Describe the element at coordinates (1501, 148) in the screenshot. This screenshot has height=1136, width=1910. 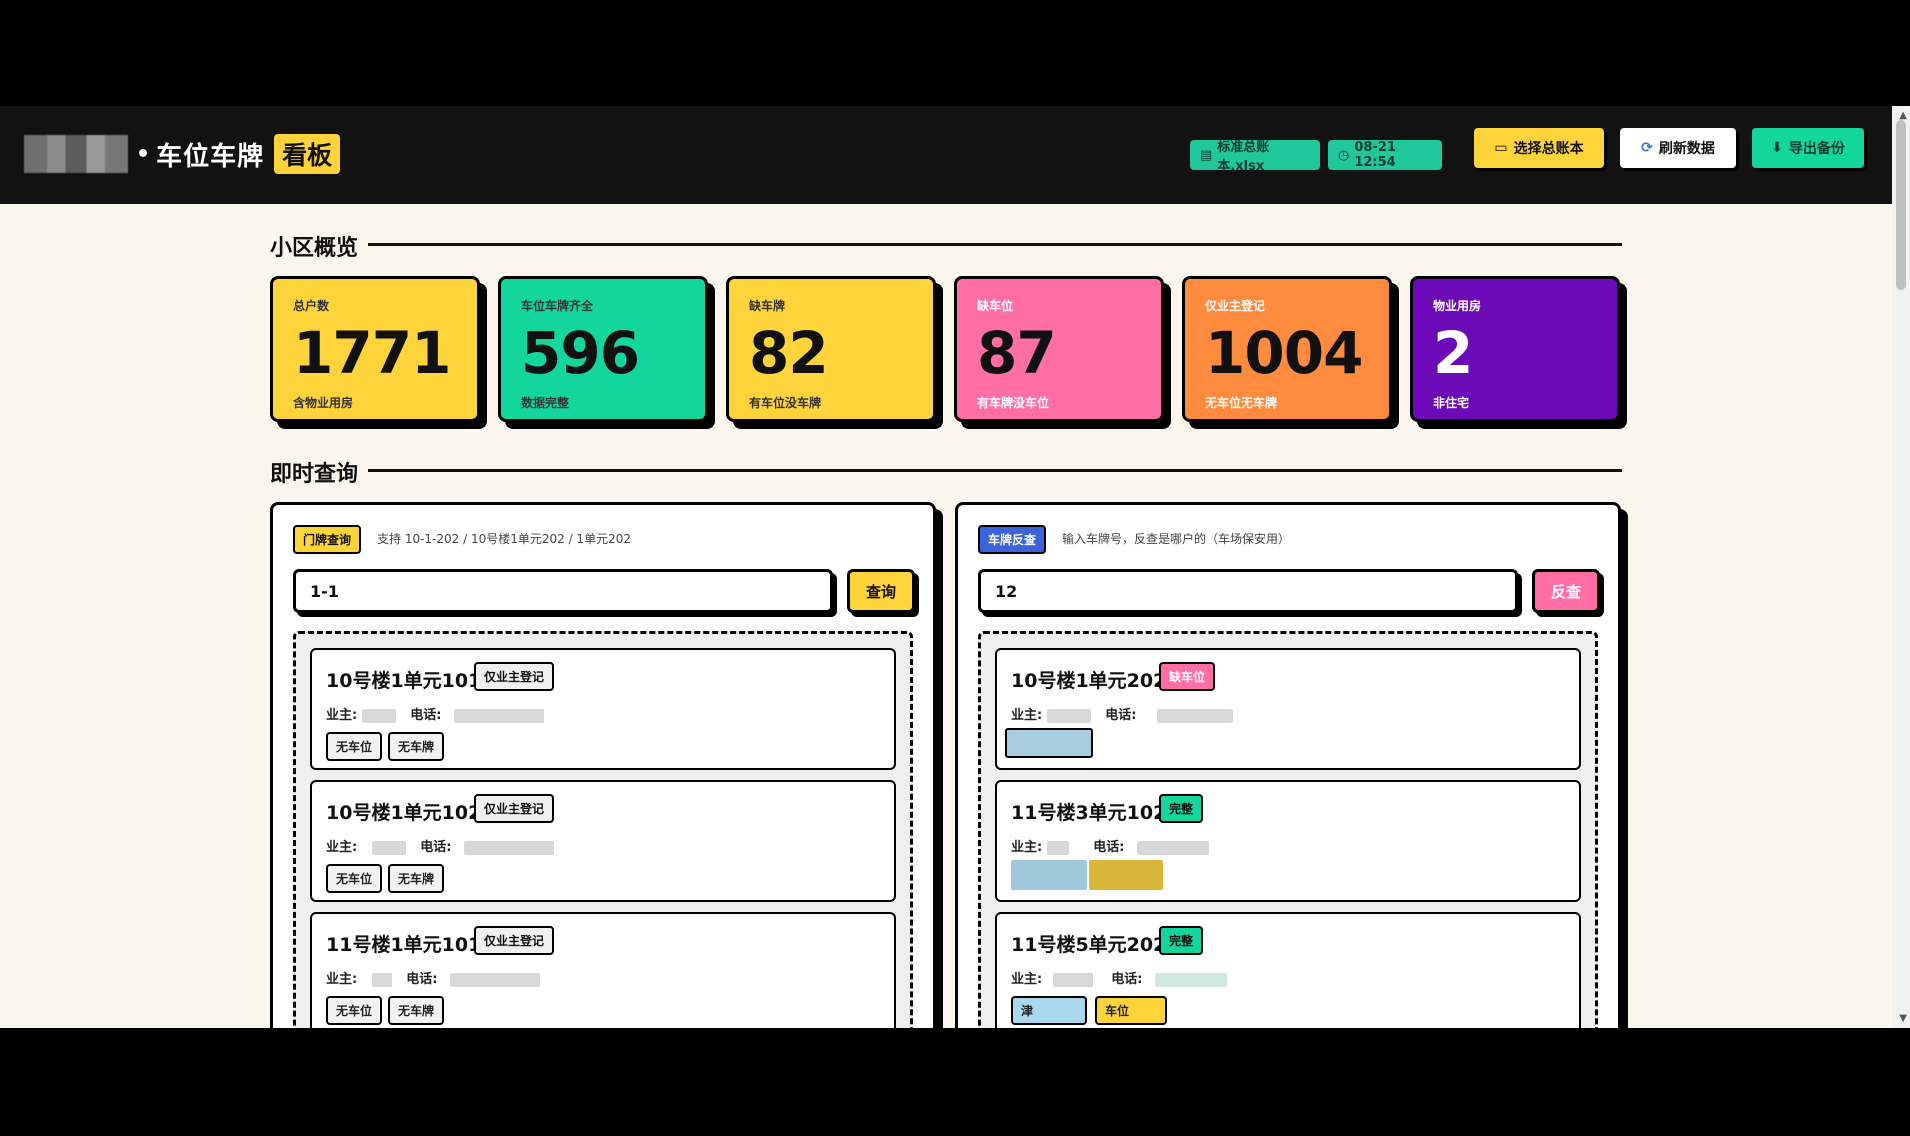
I see `folder-icon: ▭` at that location.